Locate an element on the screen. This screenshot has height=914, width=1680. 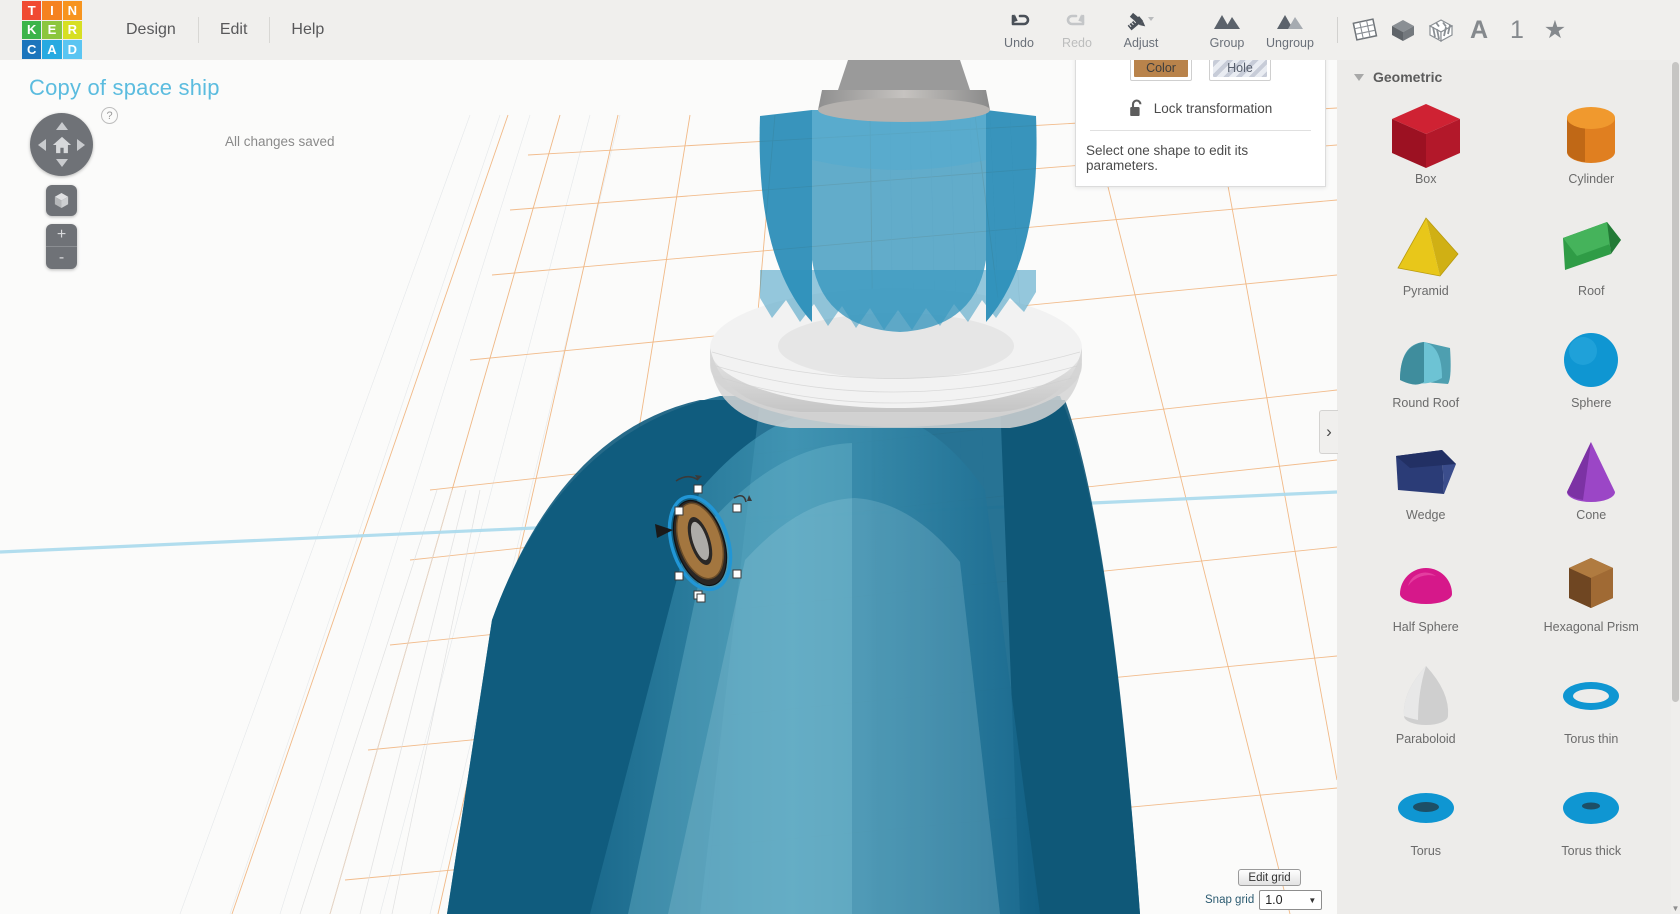
main-menu: Design Edit Help is located at coordinates (225, 30).